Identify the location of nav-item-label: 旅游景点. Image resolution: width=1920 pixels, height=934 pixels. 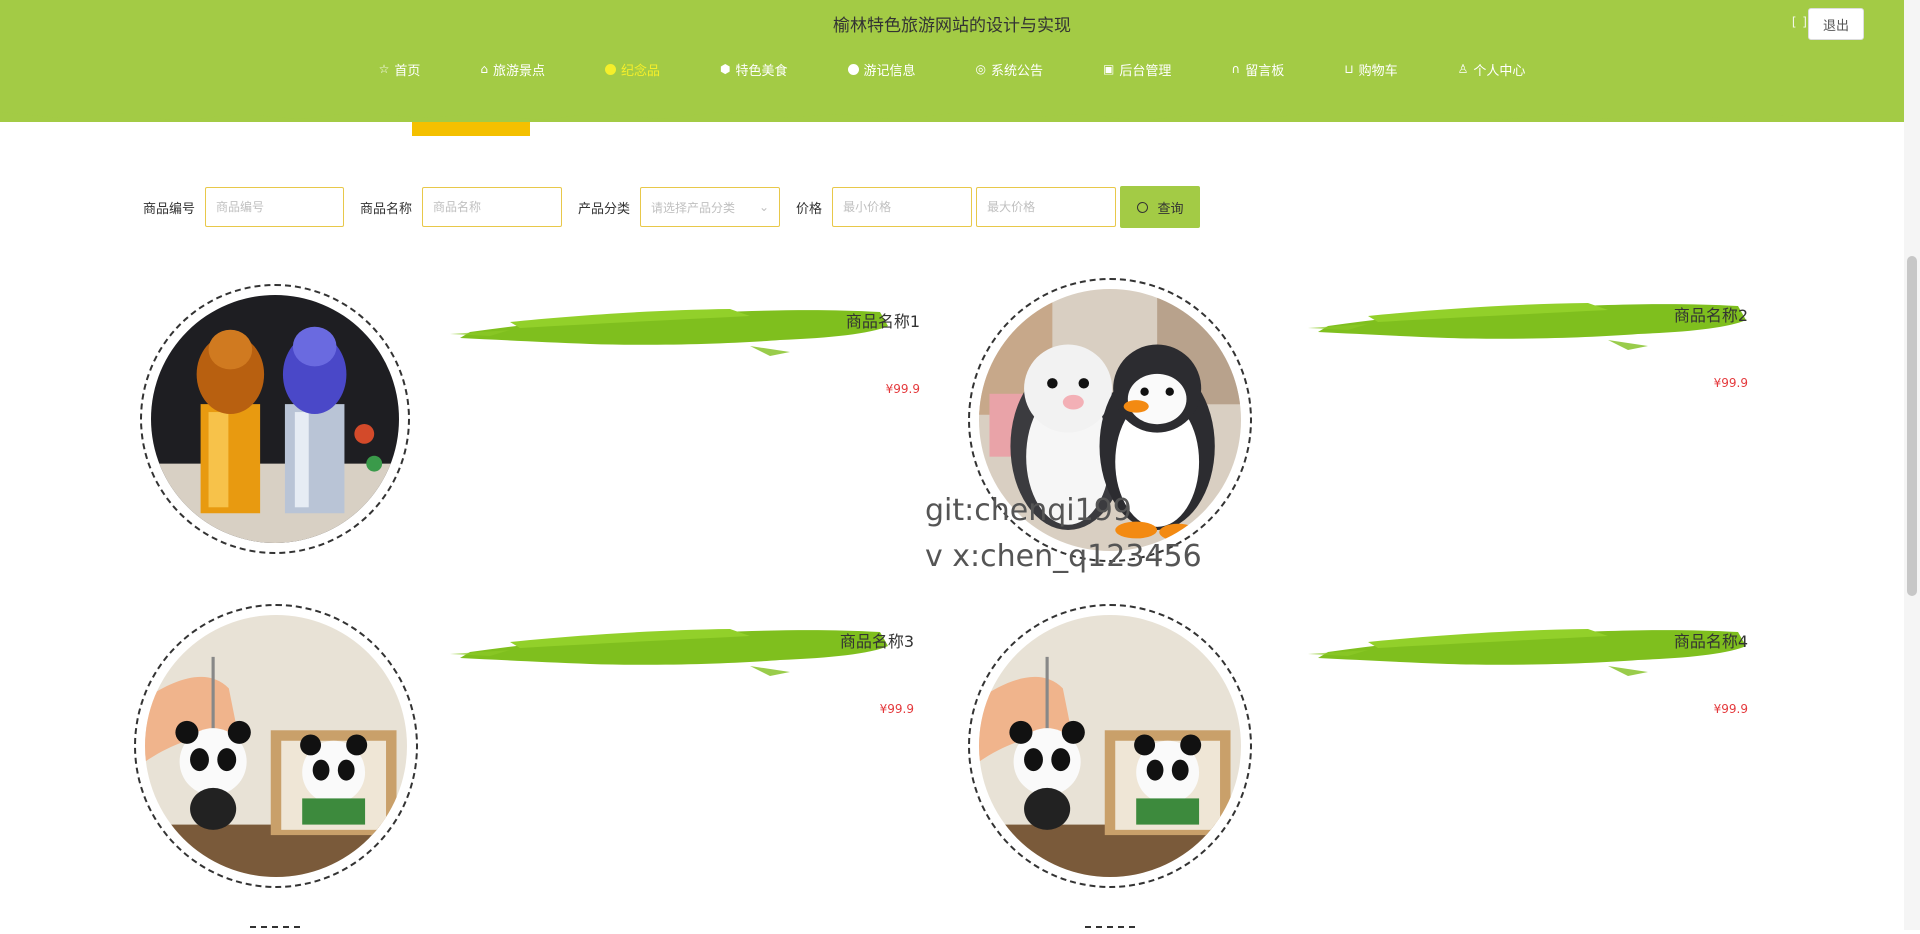
(519, 71).